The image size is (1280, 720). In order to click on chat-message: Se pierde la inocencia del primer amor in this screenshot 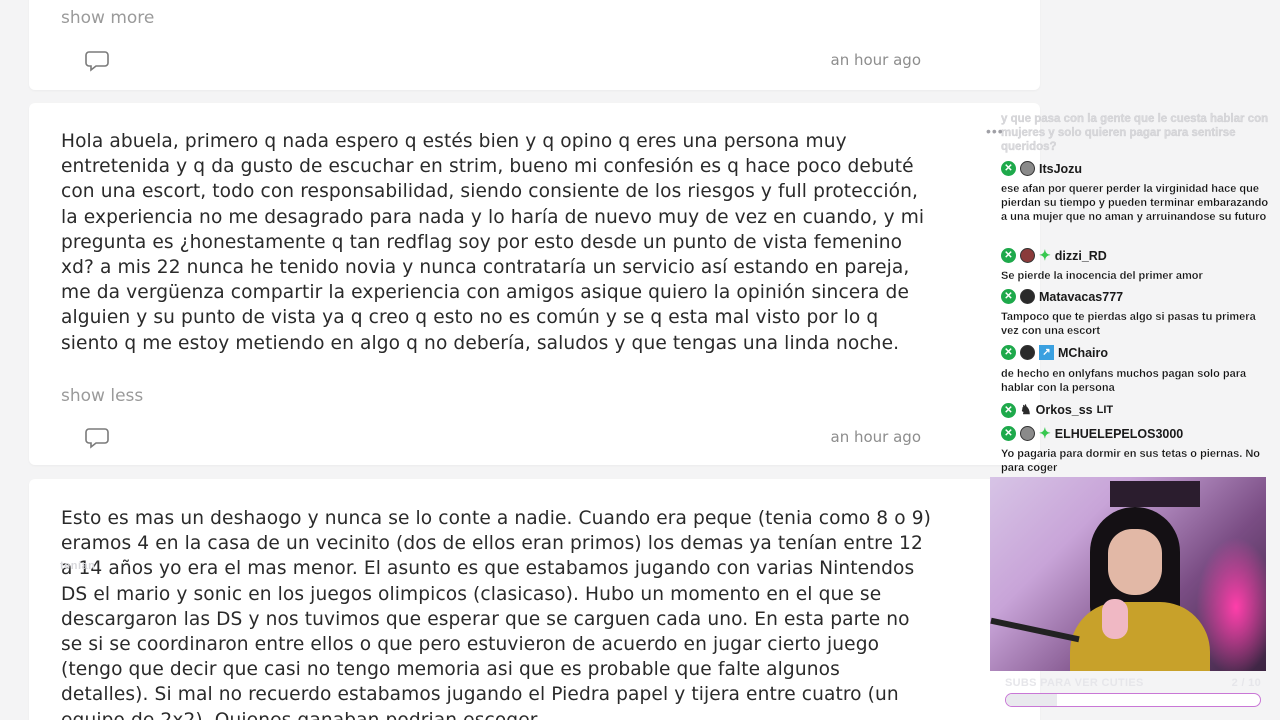, I will do `click(1102, 276)`.